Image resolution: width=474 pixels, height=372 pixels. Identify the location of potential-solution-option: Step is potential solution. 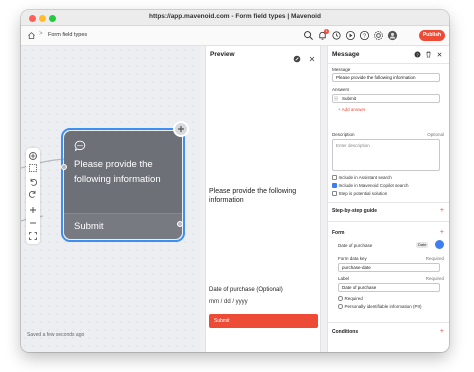
(359, 193).